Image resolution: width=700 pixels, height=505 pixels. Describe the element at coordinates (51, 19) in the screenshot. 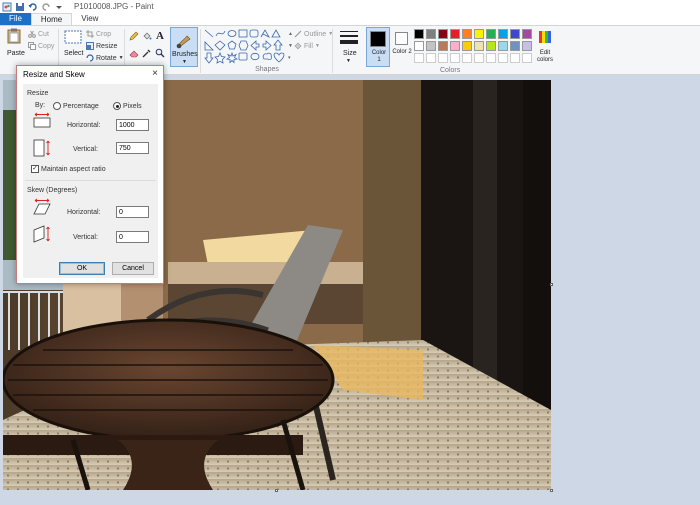

I see `tab-home: Home` at that location.